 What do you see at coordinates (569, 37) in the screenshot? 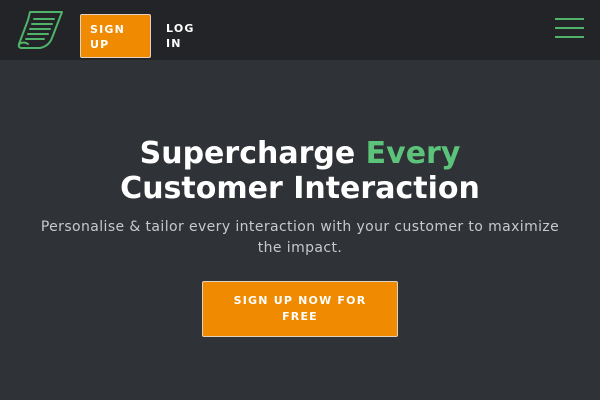
I see `menu-bar-bottom` at bounding box center [569, 37].